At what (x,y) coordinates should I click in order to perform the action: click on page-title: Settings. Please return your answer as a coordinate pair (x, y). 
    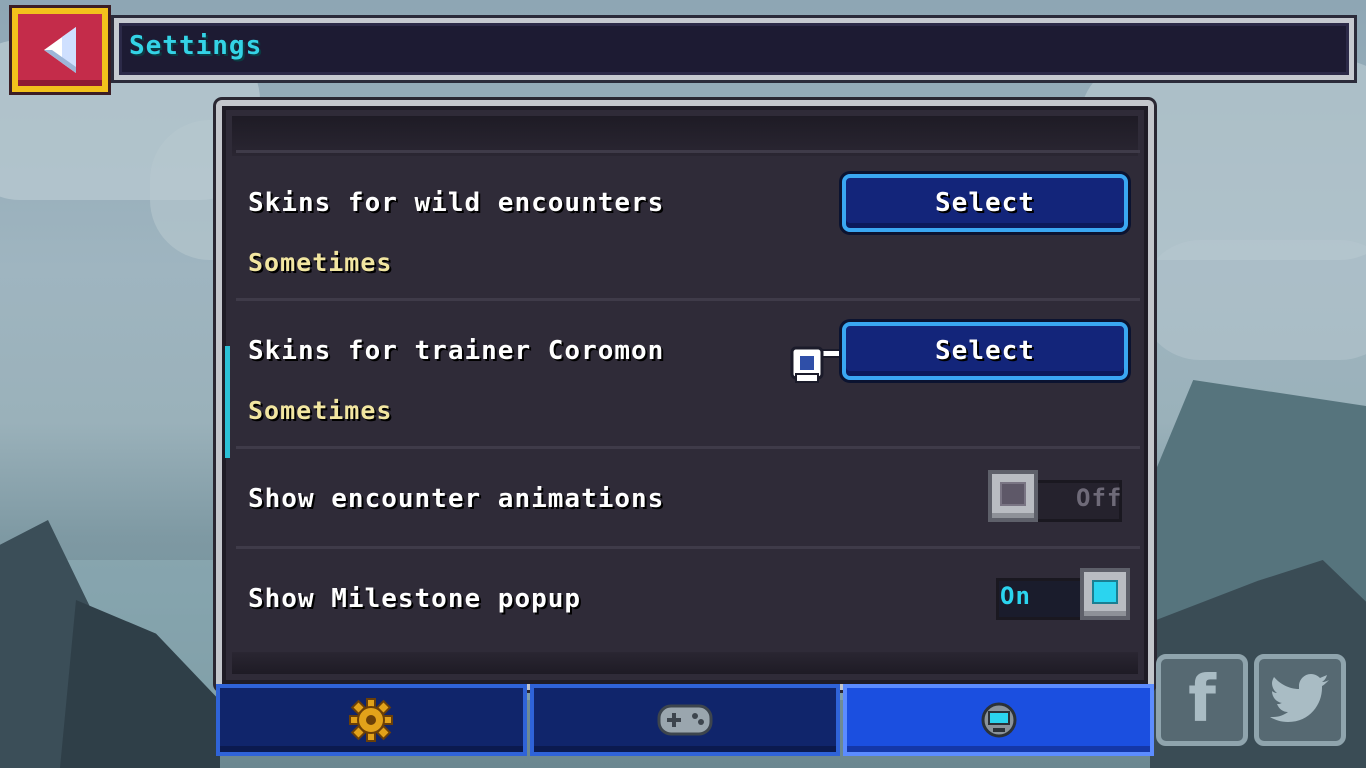
    Looking at the image, I should click on (196, 46).